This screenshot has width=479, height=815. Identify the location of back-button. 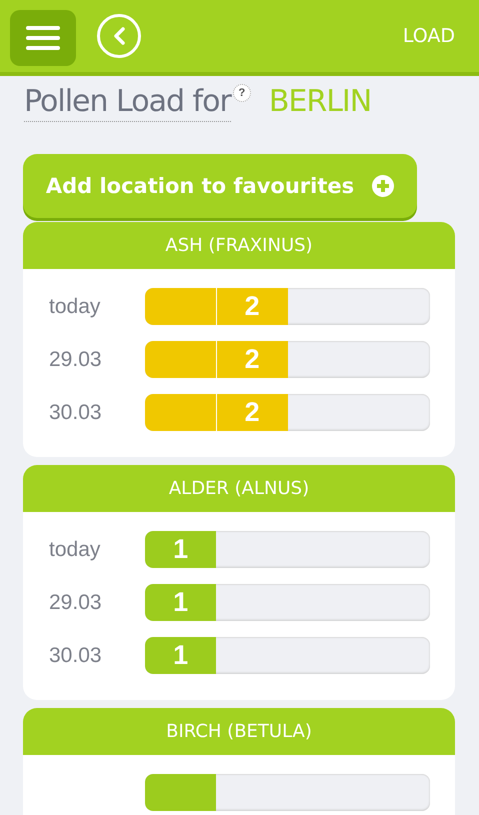
(119, 36).